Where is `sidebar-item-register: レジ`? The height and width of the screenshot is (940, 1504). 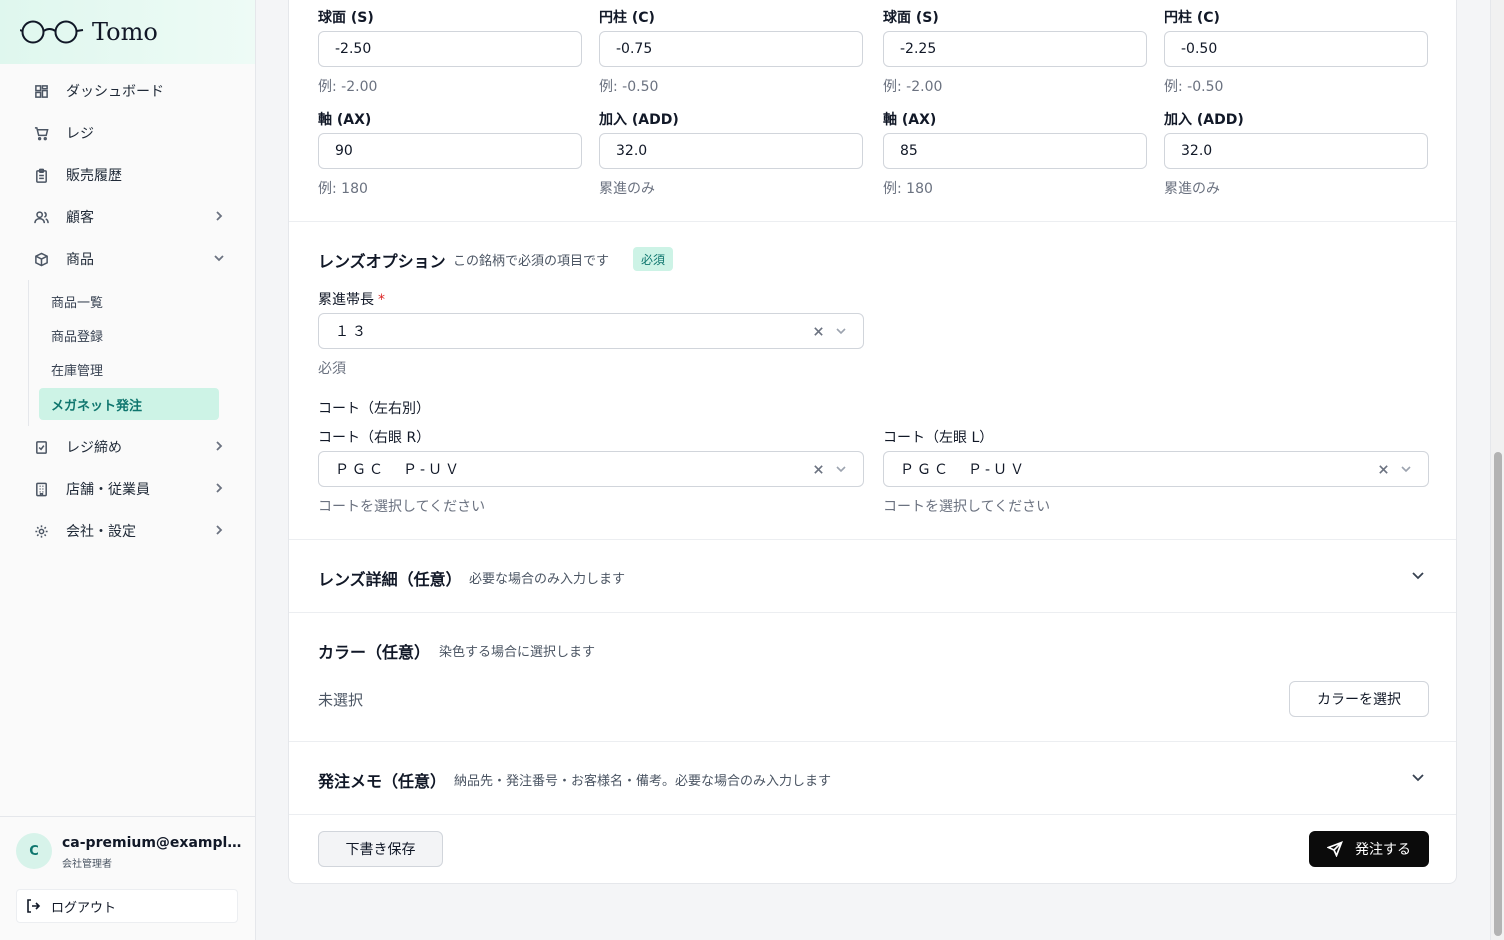
sidebar-item-register: レジ is located at coordinates (127, 133).